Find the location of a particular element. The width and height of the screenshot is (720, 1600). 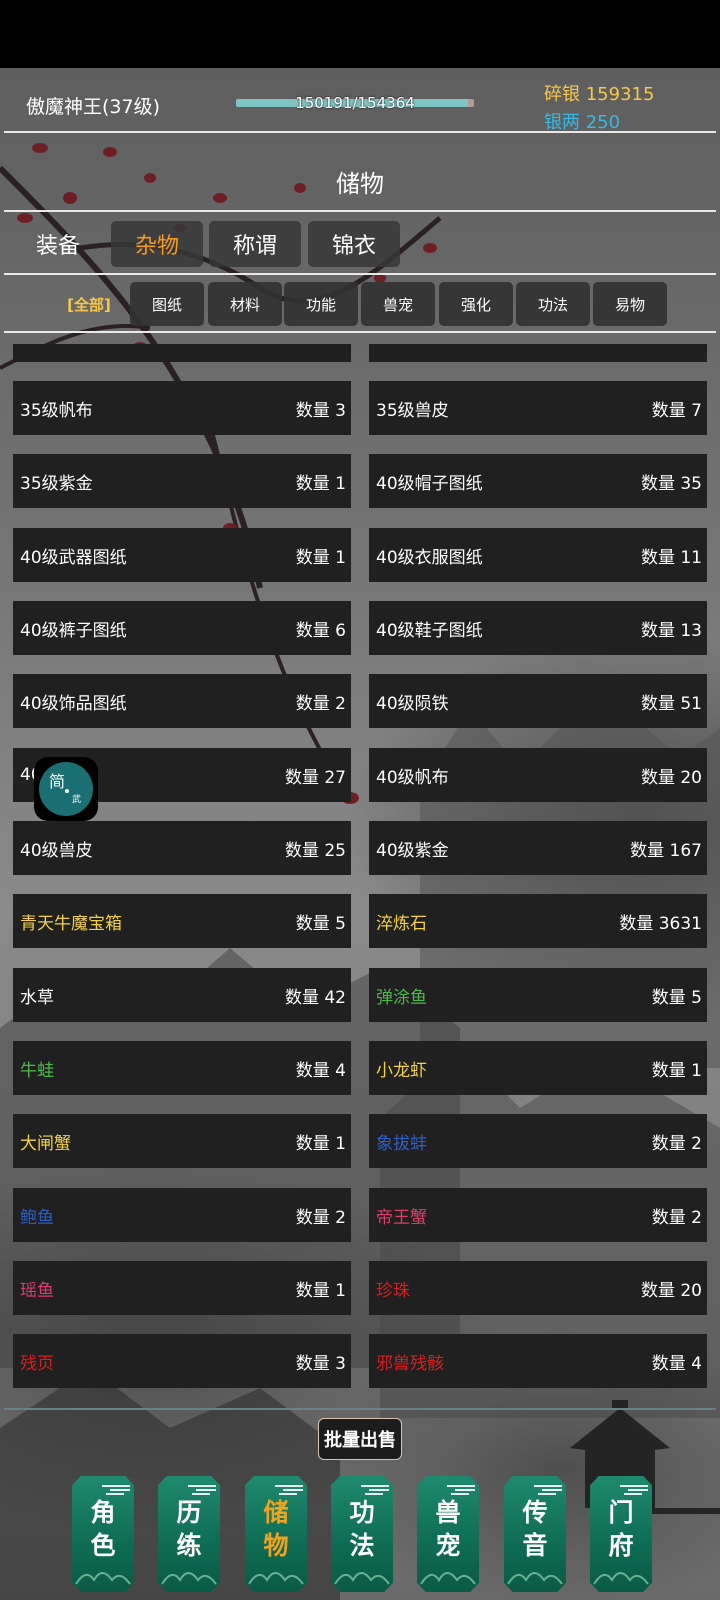

item-name: 水草 is located at coordinates (37, 997).